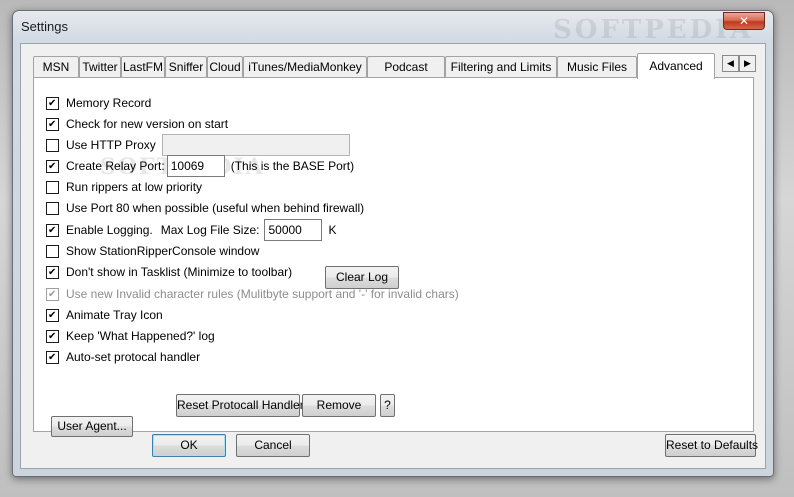  I want to click on low-priority-row: Run rippers at low priority, so click(124, 187).